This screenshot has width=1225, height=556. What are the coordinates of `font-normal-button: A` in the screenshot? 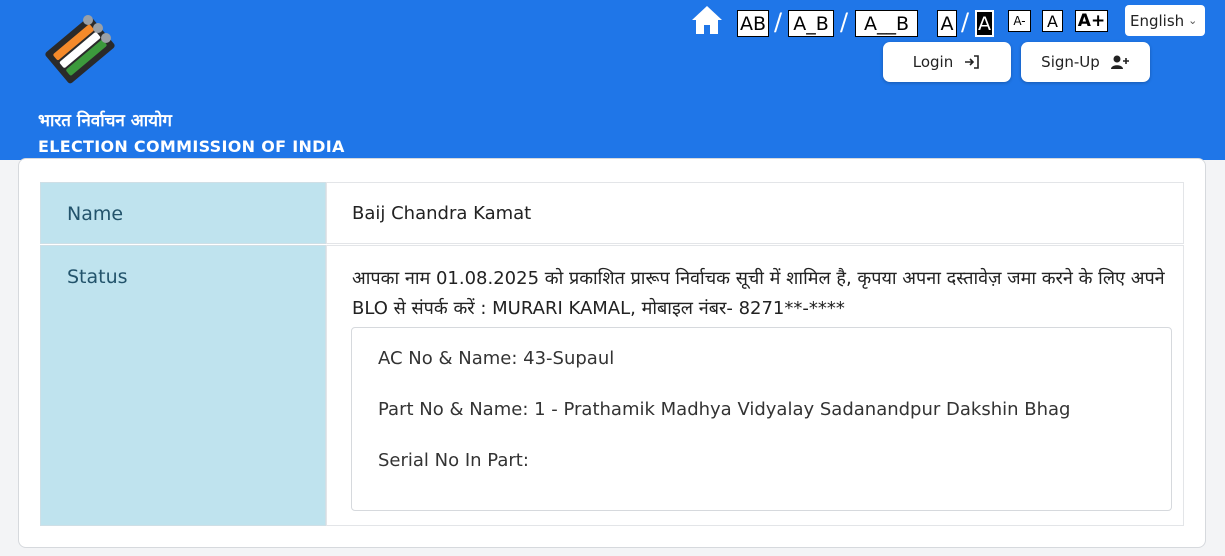 It's located at (1052, 21).